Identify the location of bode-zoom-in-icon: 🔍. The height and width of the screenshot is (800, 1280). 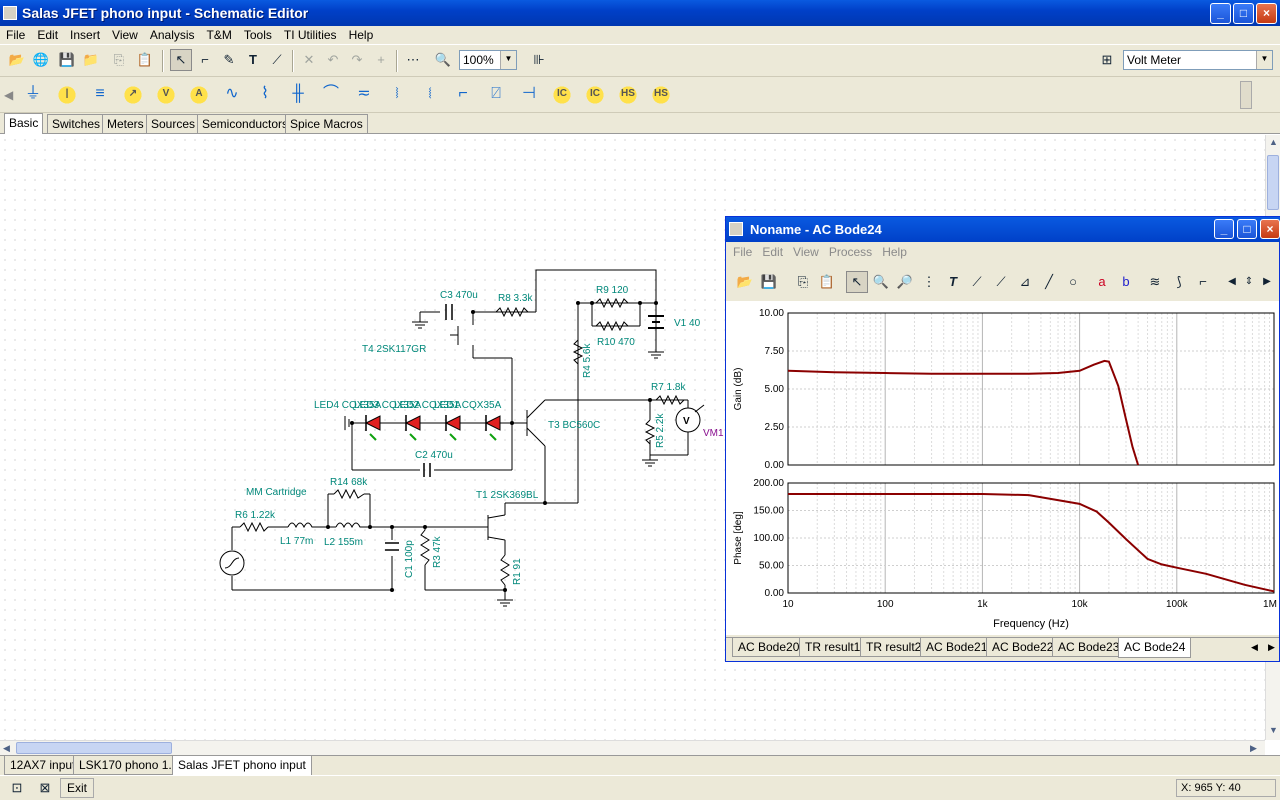
(881, 282).